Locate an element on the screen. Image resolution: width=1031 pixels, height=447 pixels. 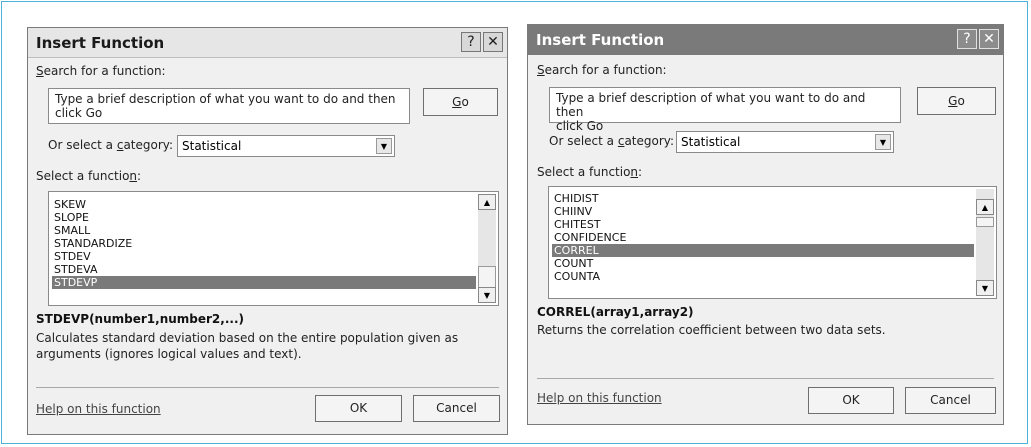
list-item: SLOPE is located at coordinates (264, 217).